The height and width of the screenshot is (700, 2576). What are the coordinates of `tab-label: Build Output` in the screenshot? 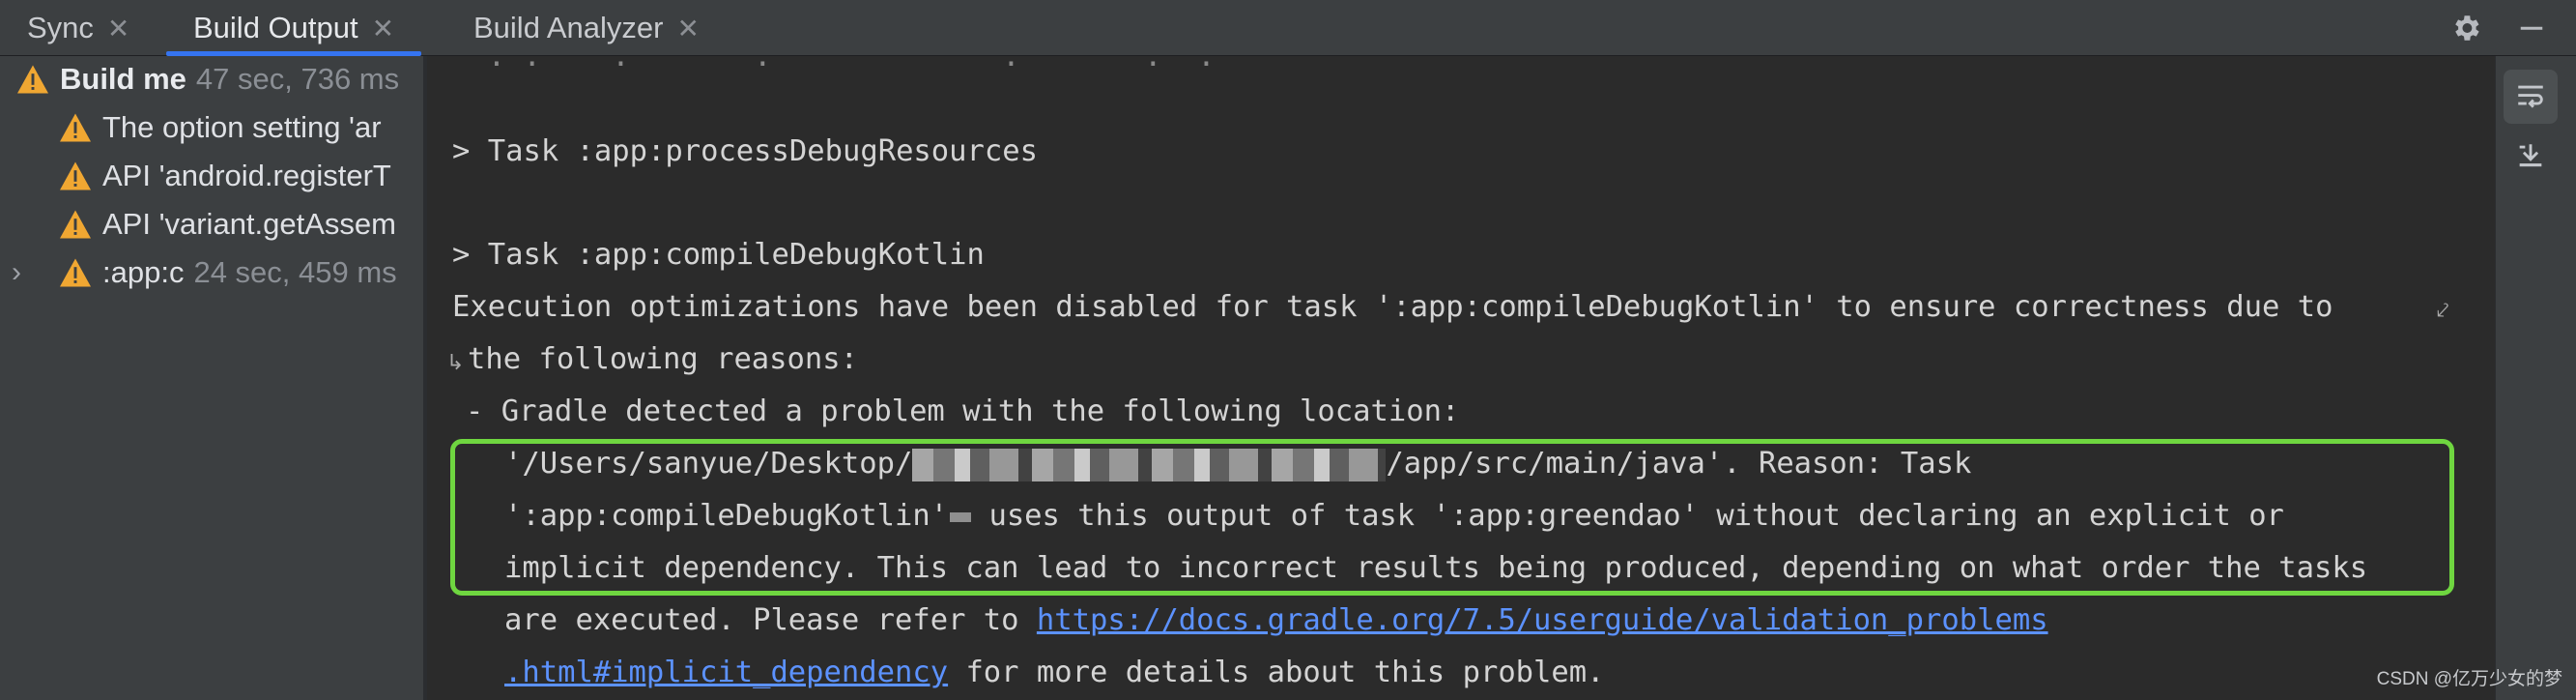 It's located at (275, 27).